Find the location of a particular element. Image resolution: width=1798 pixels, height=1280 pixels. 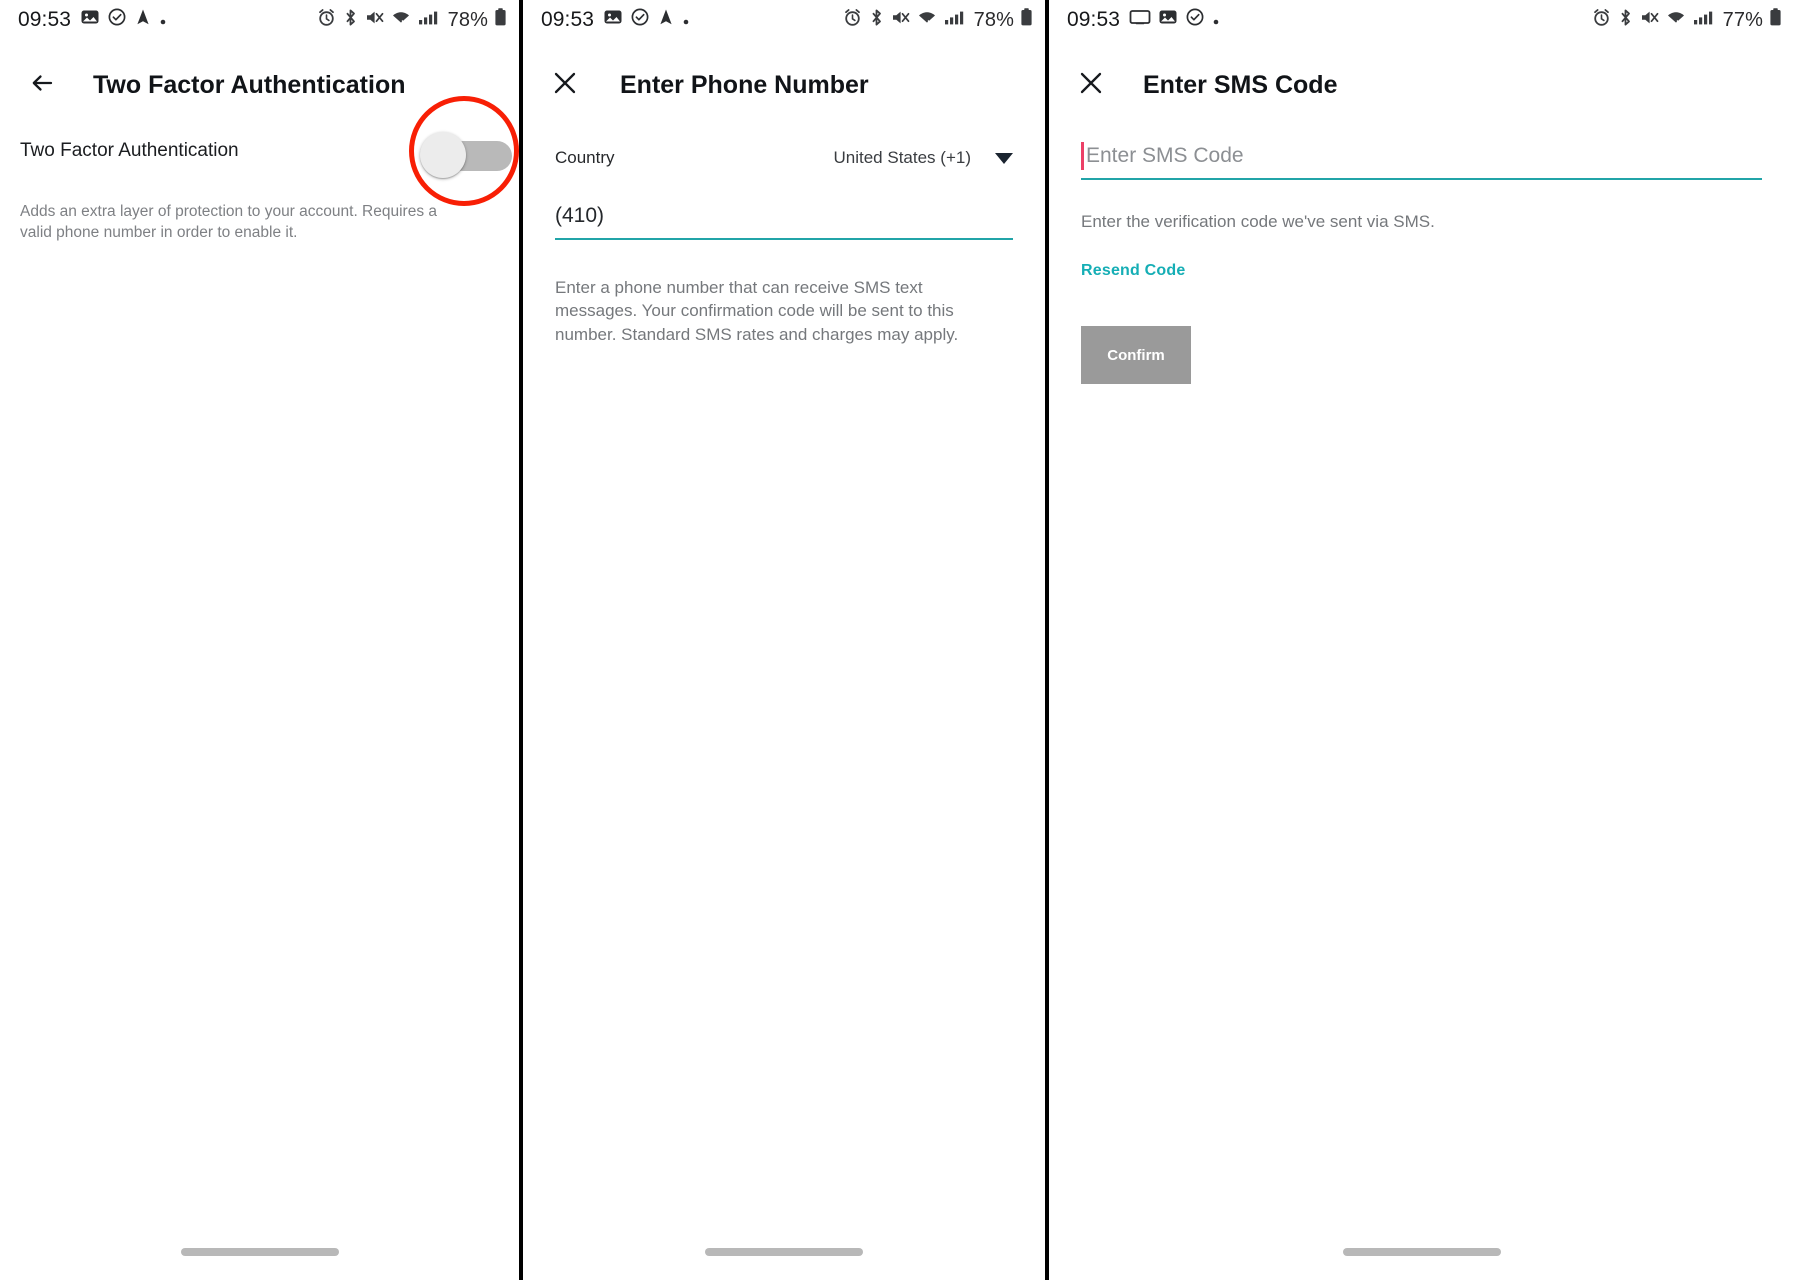

setting-label: Two Factor Authentication is located at coordinates (129, 150).